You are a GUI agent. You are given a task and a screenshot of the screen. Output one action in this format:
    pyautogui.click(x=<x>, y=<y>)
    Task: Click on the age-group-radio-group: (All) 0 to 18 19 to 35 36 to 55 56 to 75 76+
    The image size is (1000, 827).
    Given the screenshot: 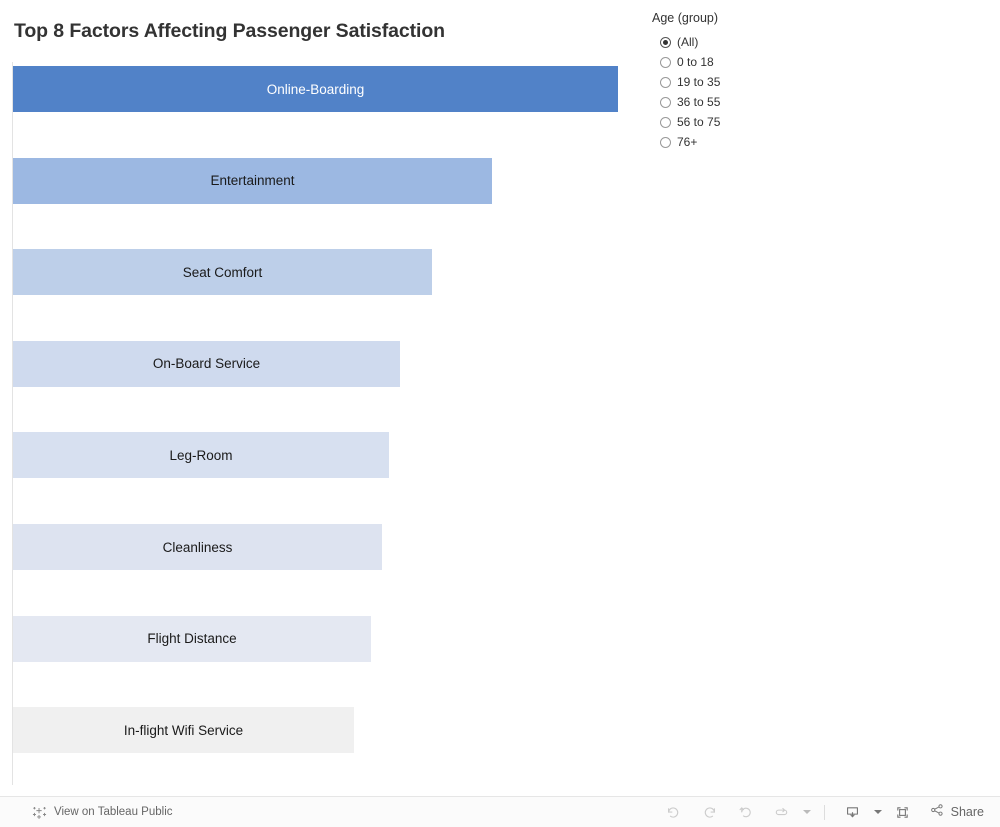 What is the action you would take?
    pyautogui.click(x=760, y=92)
    